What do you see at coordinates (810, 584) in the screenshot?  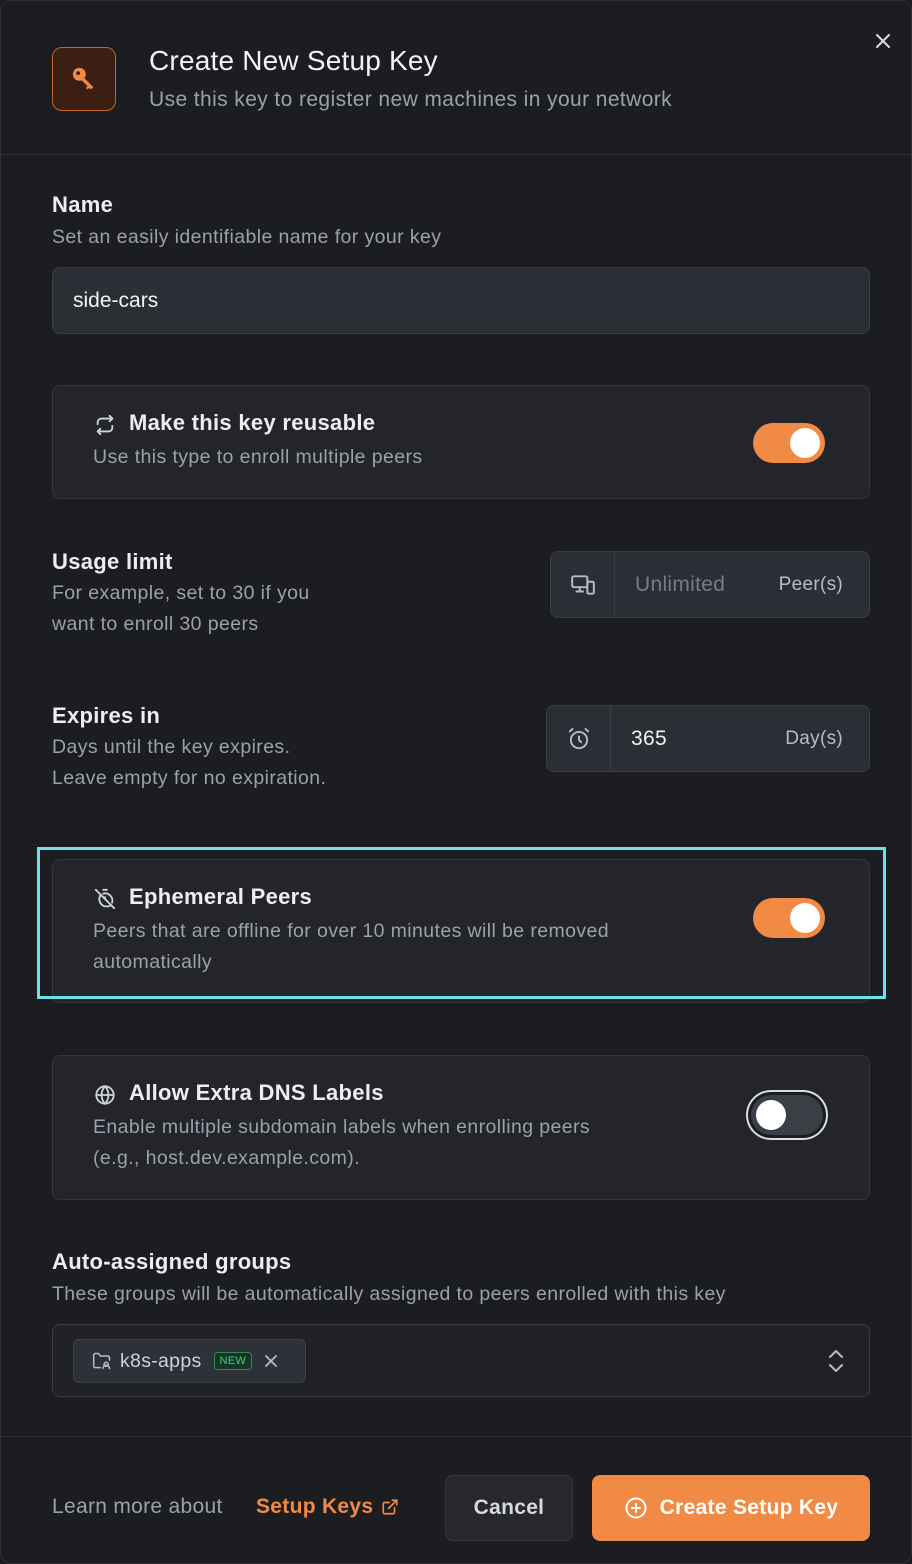 I see `usage-limit-unit: Peer(s)` at bounding box center [810, 584].